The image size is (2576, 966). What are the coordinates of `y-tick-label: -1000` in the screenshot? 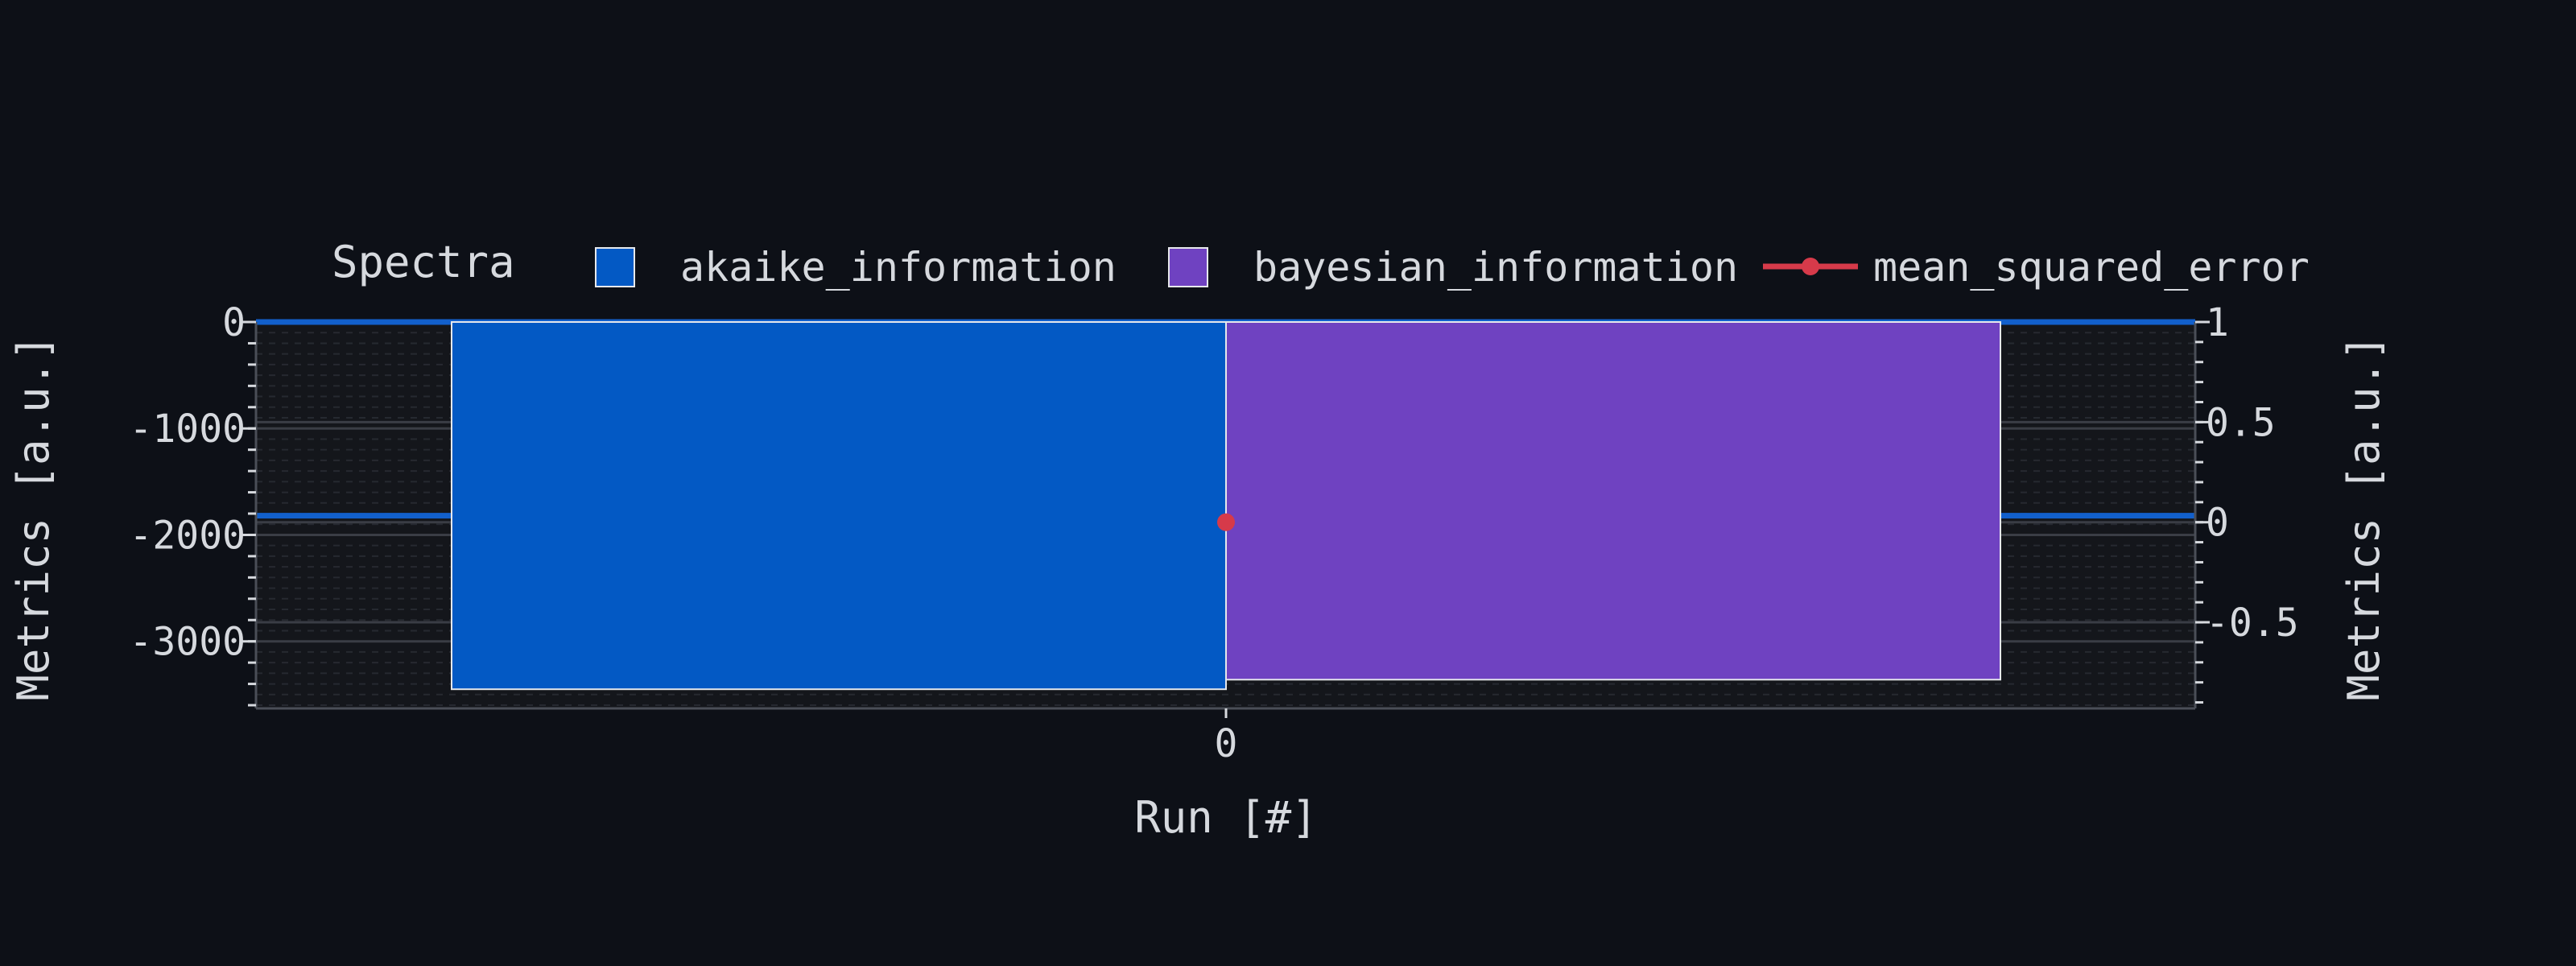 It's located at (188, 429).